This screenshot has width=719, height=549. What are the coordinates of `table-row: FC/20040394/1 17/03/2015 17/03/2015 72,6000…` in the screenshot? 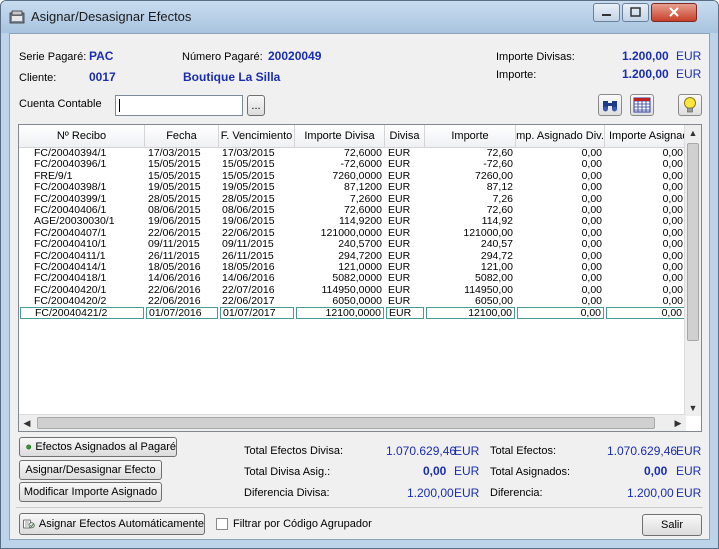 It's located at (352, 153).